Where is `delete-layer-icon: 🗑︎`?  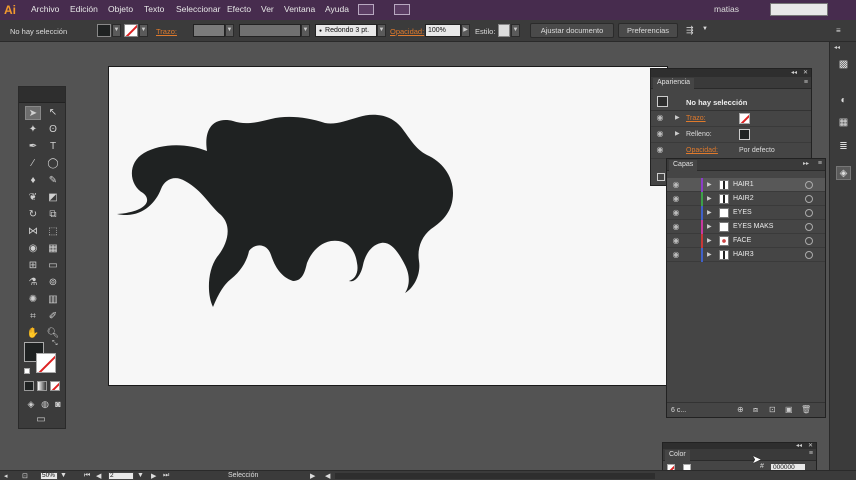
delete-layer-icon: 🗑︎ is located at coordinates (806, 409).